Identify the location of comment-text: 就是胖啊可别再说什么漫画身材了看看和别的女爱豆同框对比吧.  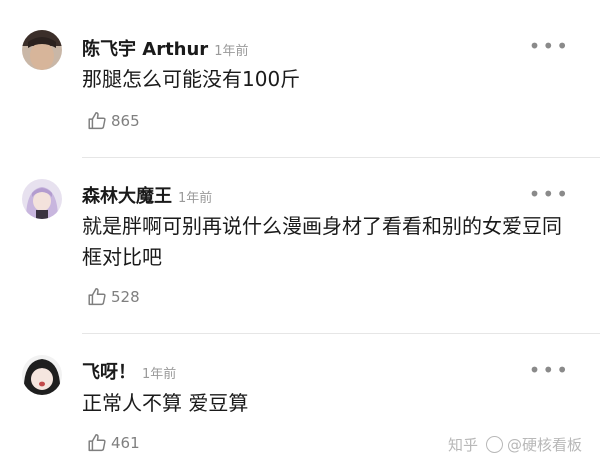
(322, 241).